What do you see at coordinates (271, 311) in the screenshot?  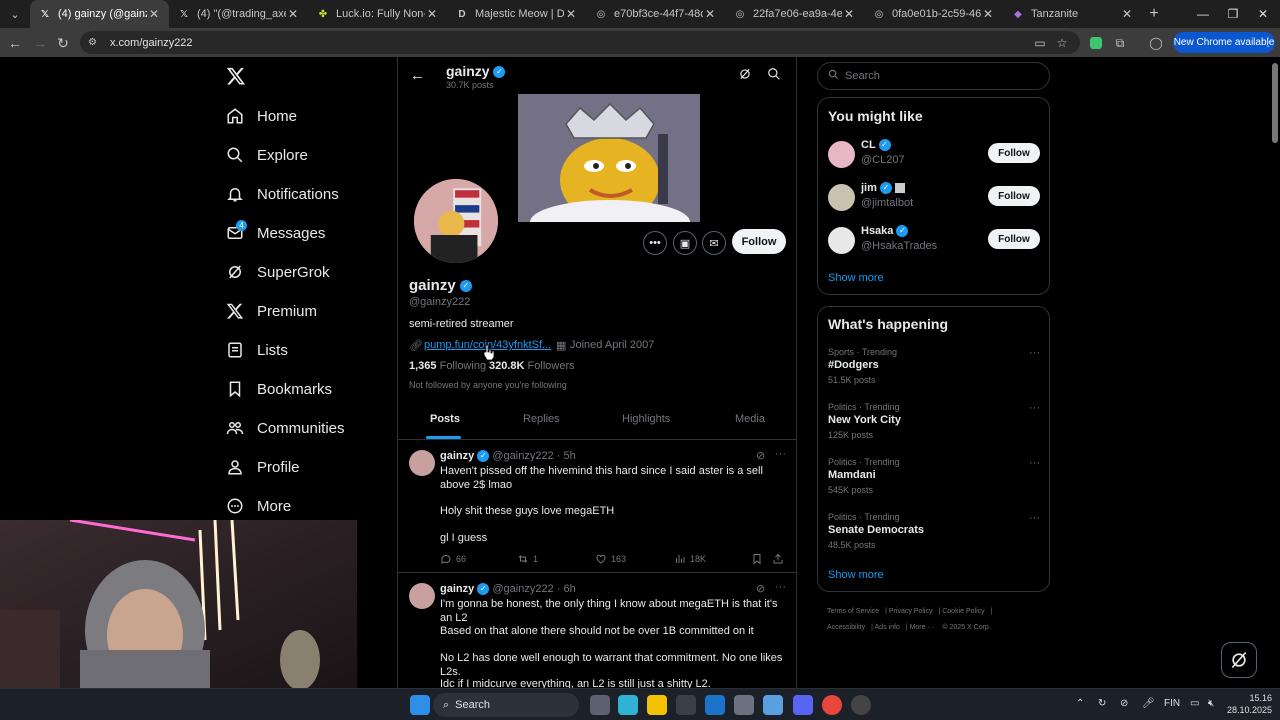 I see `nav-premium: Premium` at bounding box center [271, 311].